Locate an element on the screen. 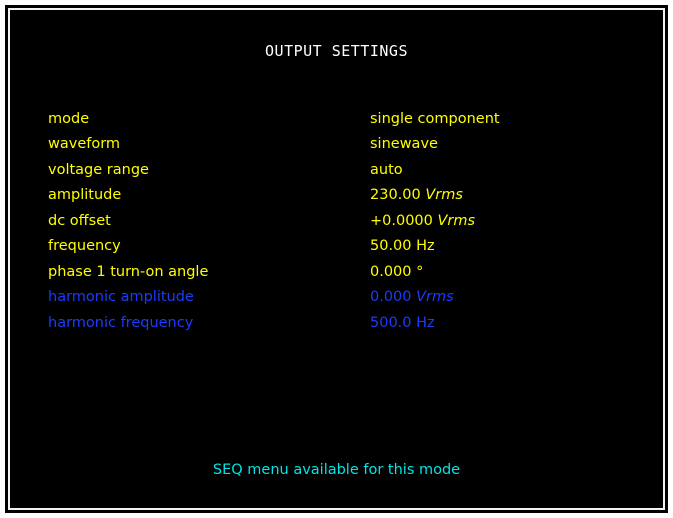 The height and width of the screenshot is (518, 673). setting-value: 230.00 Vrms is located at coordinates (416, 195).